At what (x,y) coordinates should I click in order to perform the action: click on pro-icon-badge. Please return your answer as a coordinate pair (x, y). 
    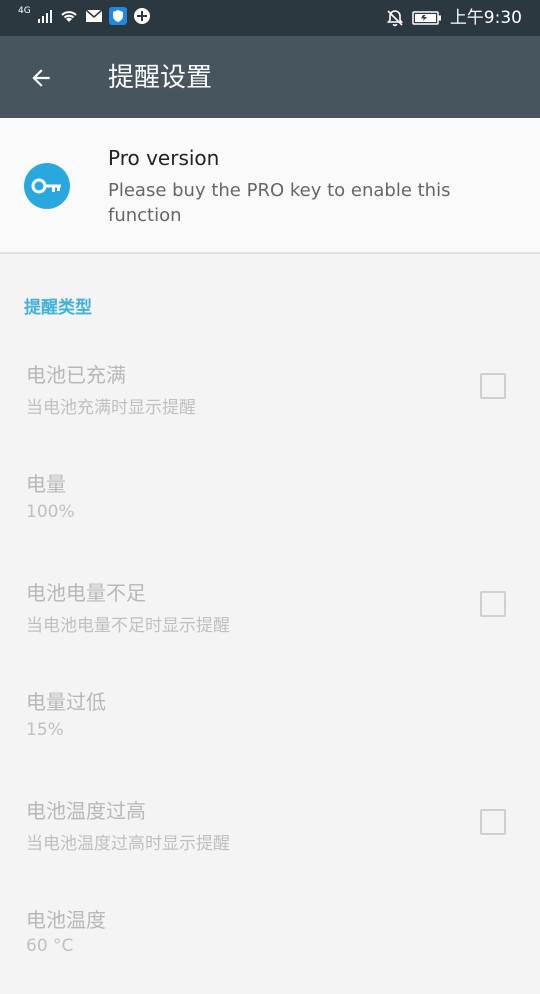
    Looking at the image, I should click on (47, 186).